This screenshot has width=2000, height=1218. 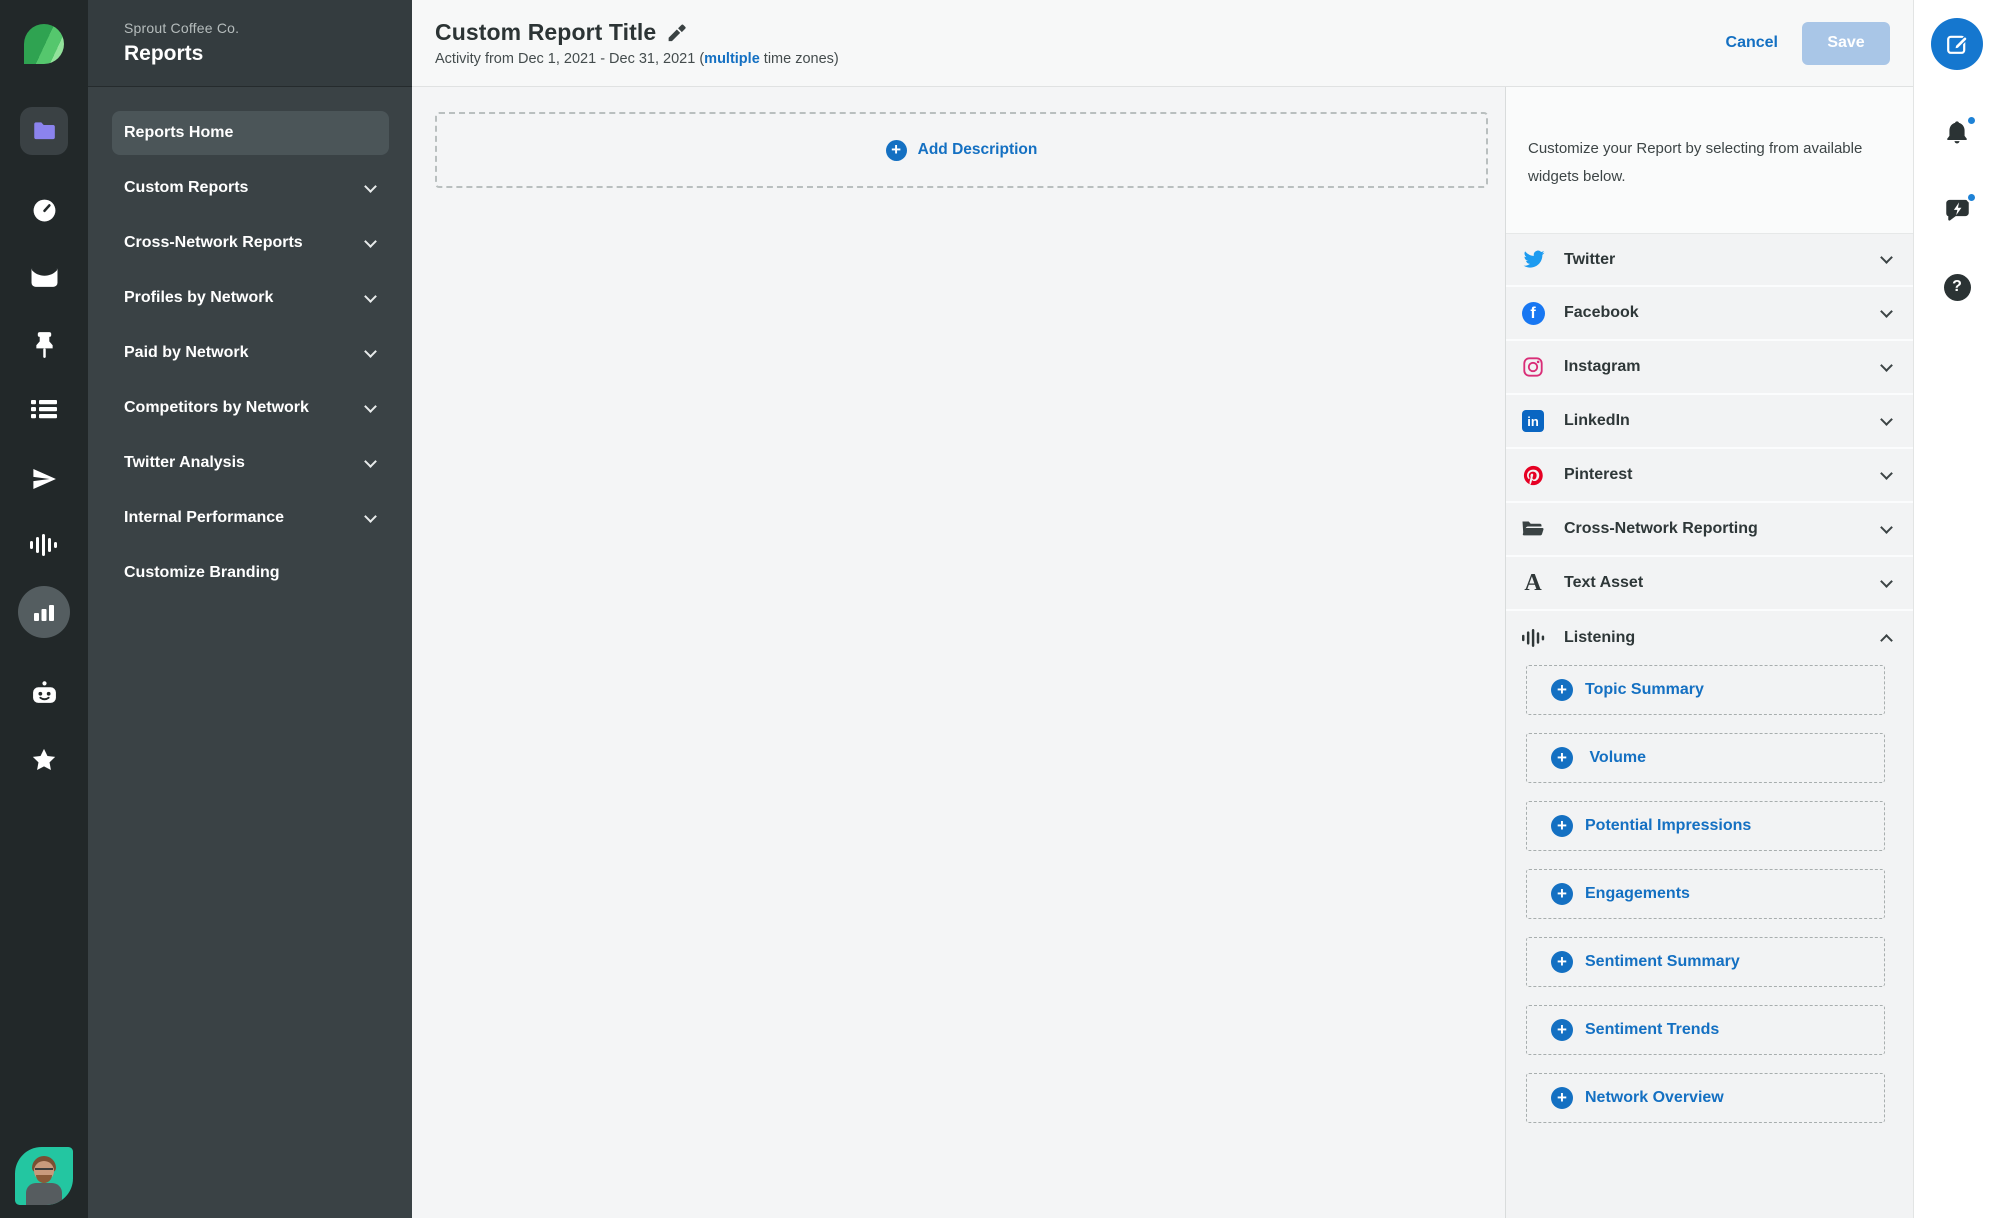 I want to click on add-description-label: Add Description, so click(x=977, y=149).